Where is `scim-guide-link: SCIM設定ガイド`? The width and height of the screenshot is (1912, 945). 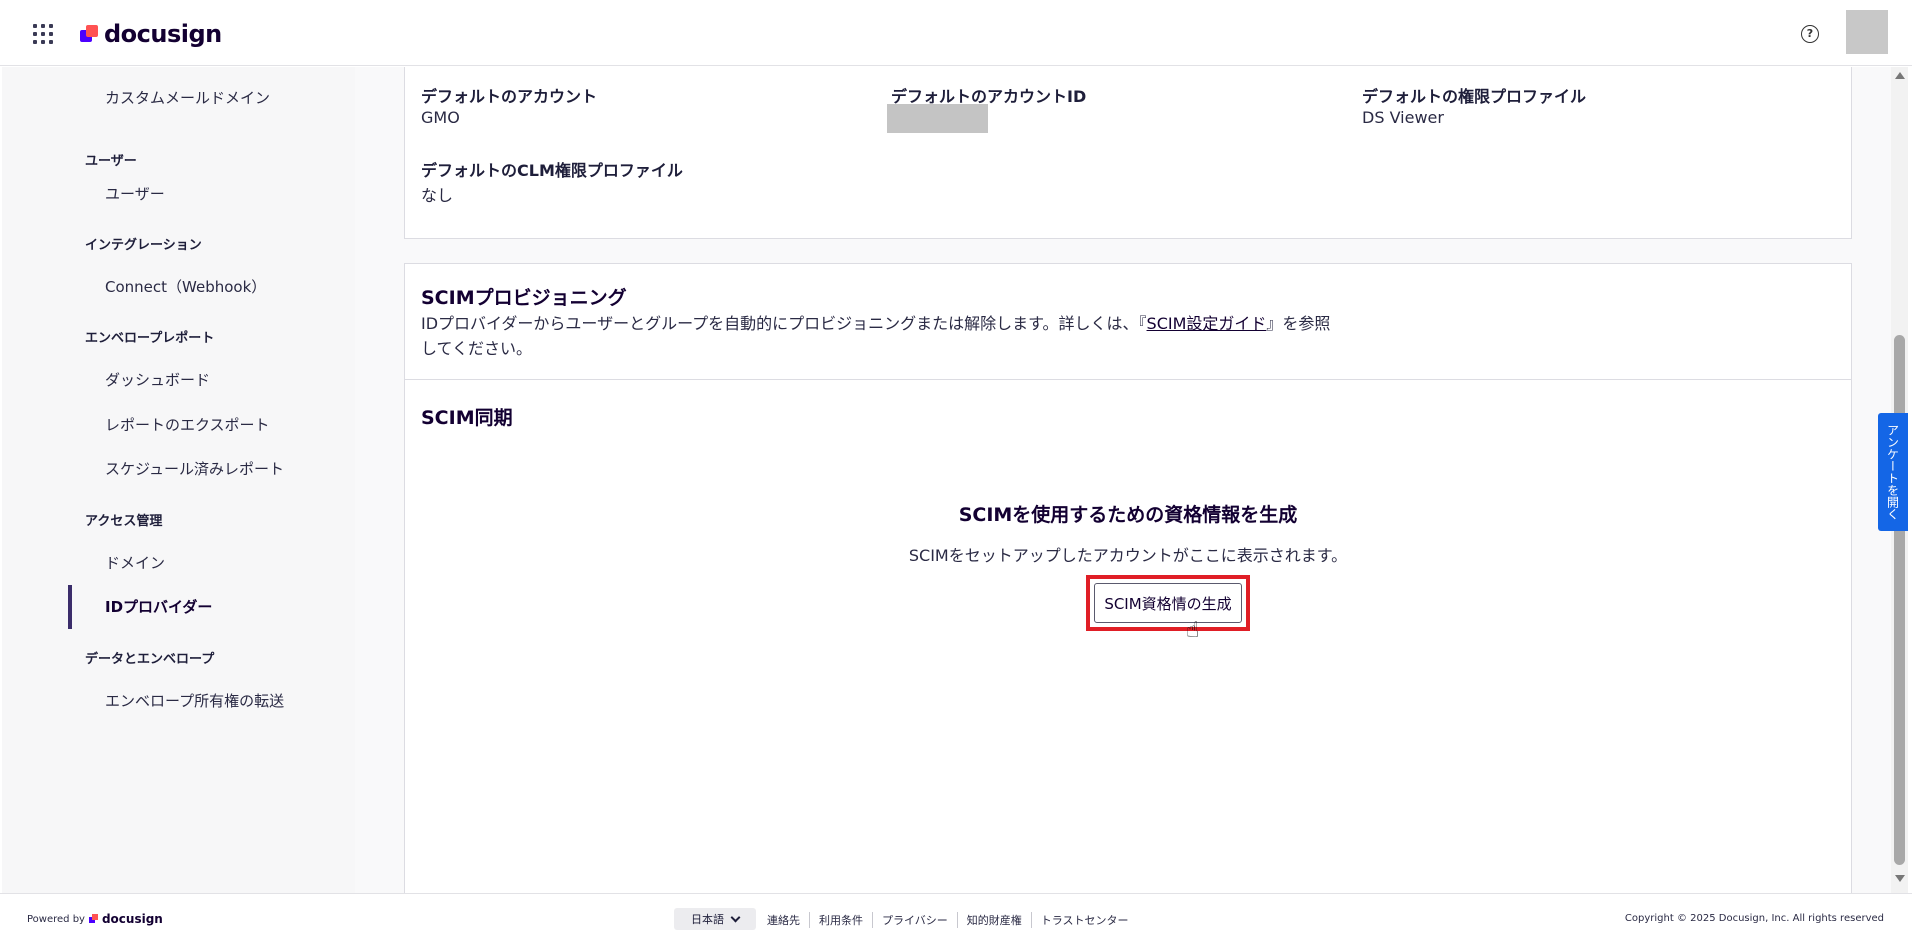 scim-guide-link: SCIM設定ガイド is located at coordinates (1207, 323).